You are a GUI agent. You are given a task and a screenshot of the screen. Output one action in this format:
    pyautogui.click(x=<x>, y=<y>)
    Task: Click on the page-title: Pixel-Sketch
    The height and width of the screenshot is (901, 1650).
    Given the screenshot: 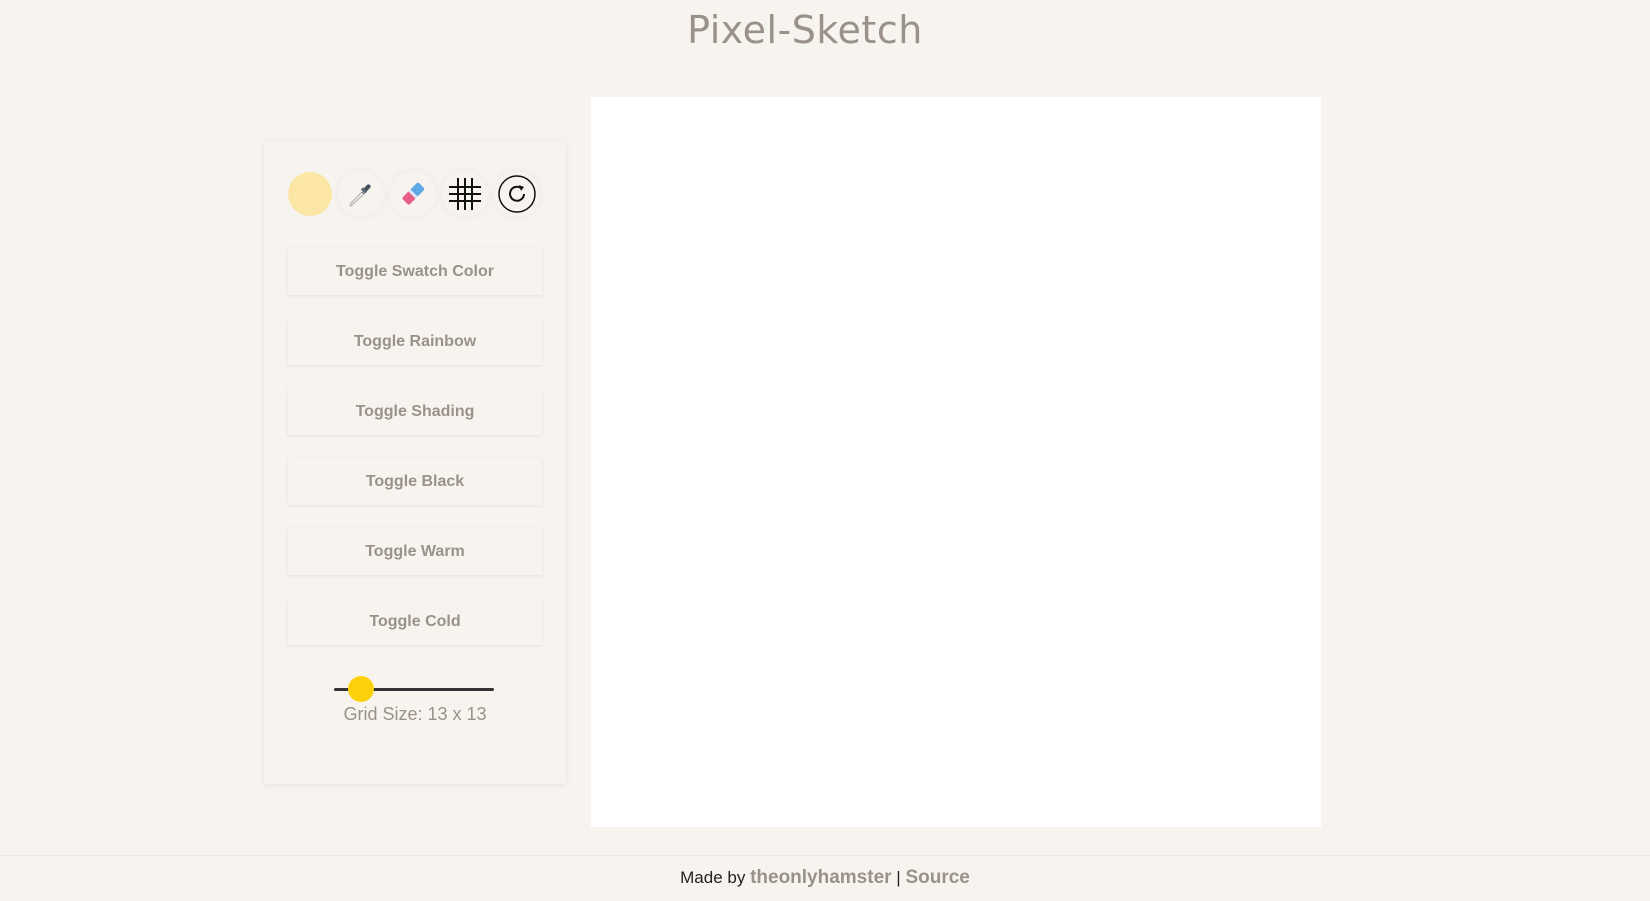 What is the action you would take?
    pyautogui.click(x=805, y=30)
    